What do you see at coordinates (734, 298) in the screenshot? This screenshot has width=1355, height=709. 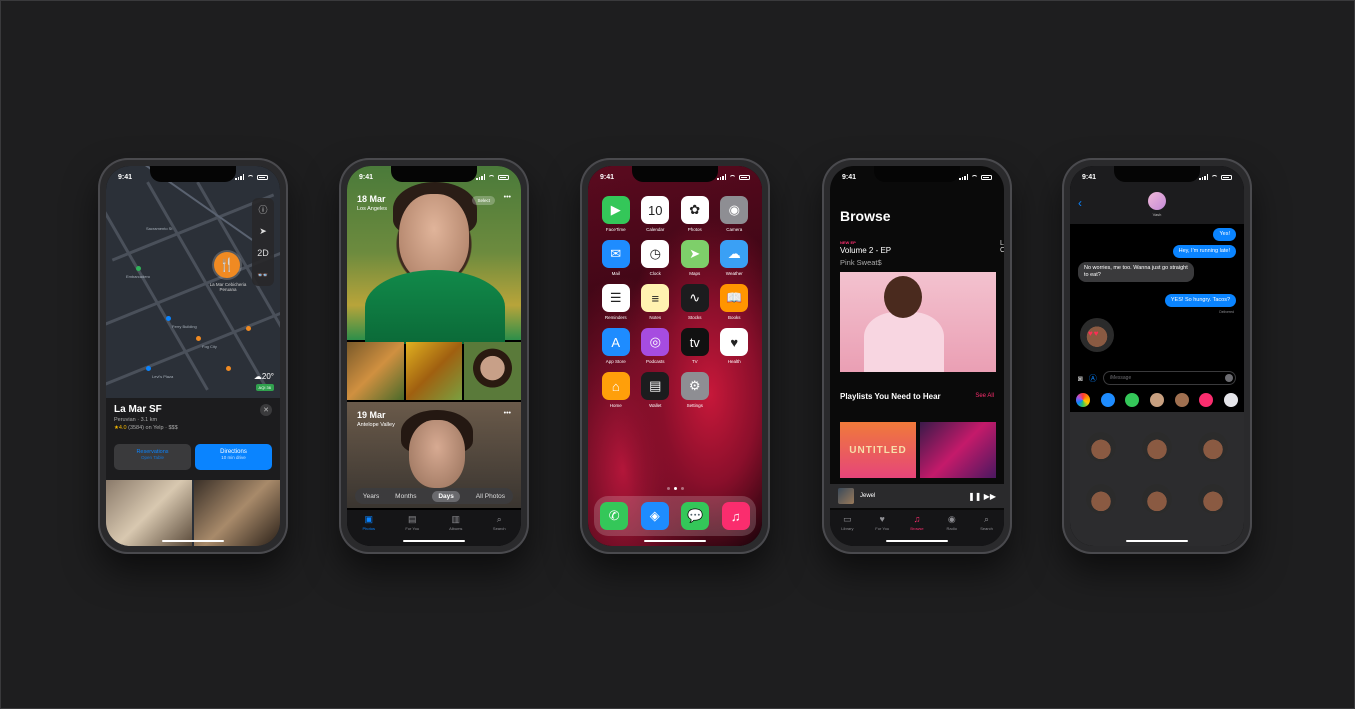 I see `books-icon: 📖` at bounding box center [734, 298].